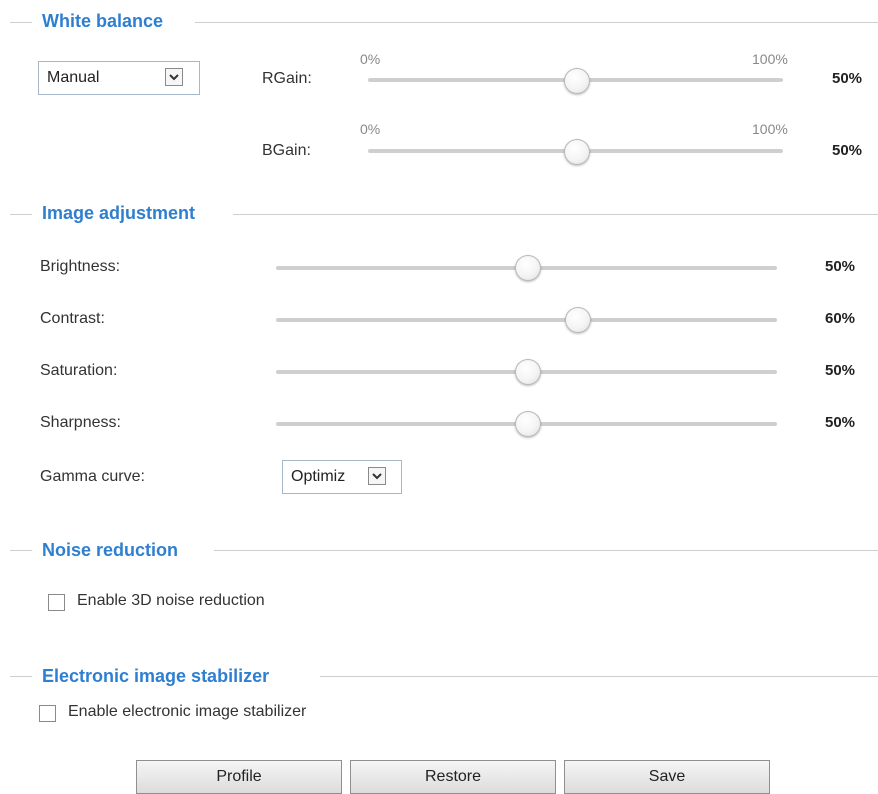 This screenshot has width=878, height=794. Describe the element at coordinates (576, 81) in the screenshot. I see `rgain-slider-thumb` at that location.